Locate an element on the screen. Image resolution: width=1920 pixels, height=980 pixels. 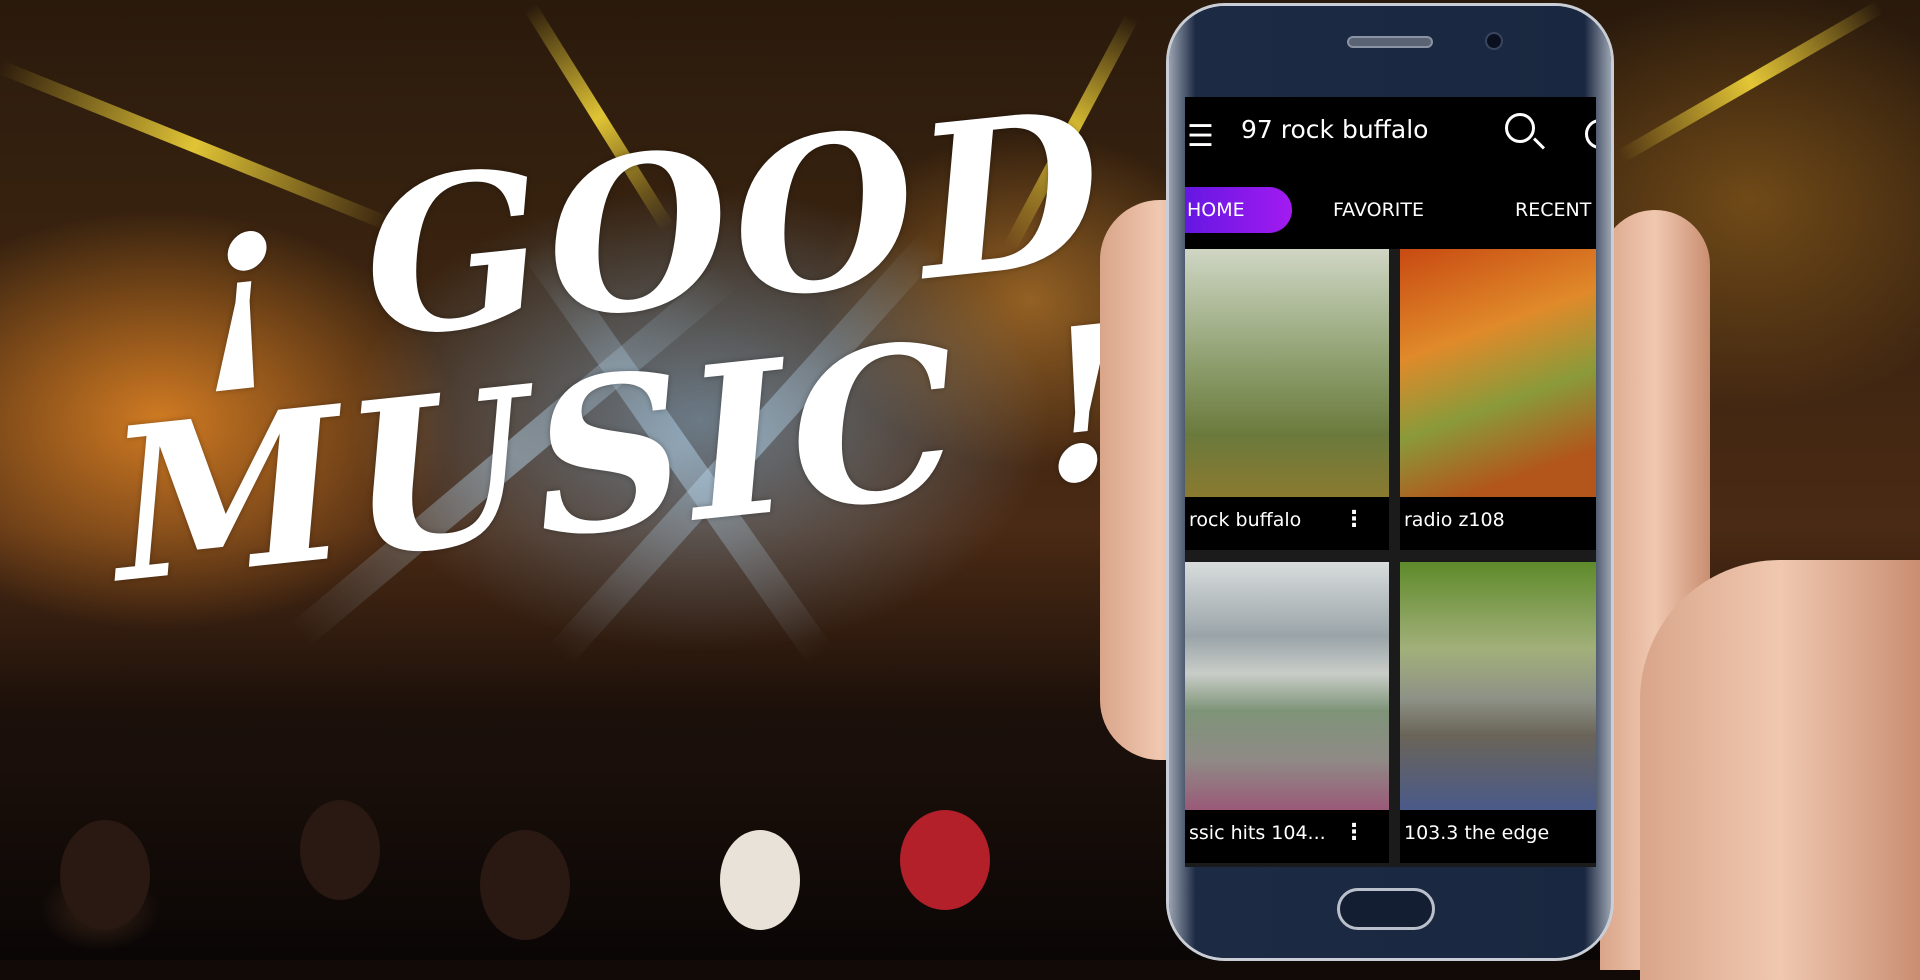
app-title: 97 rock buffalo is located at coordinates (1335, 129).